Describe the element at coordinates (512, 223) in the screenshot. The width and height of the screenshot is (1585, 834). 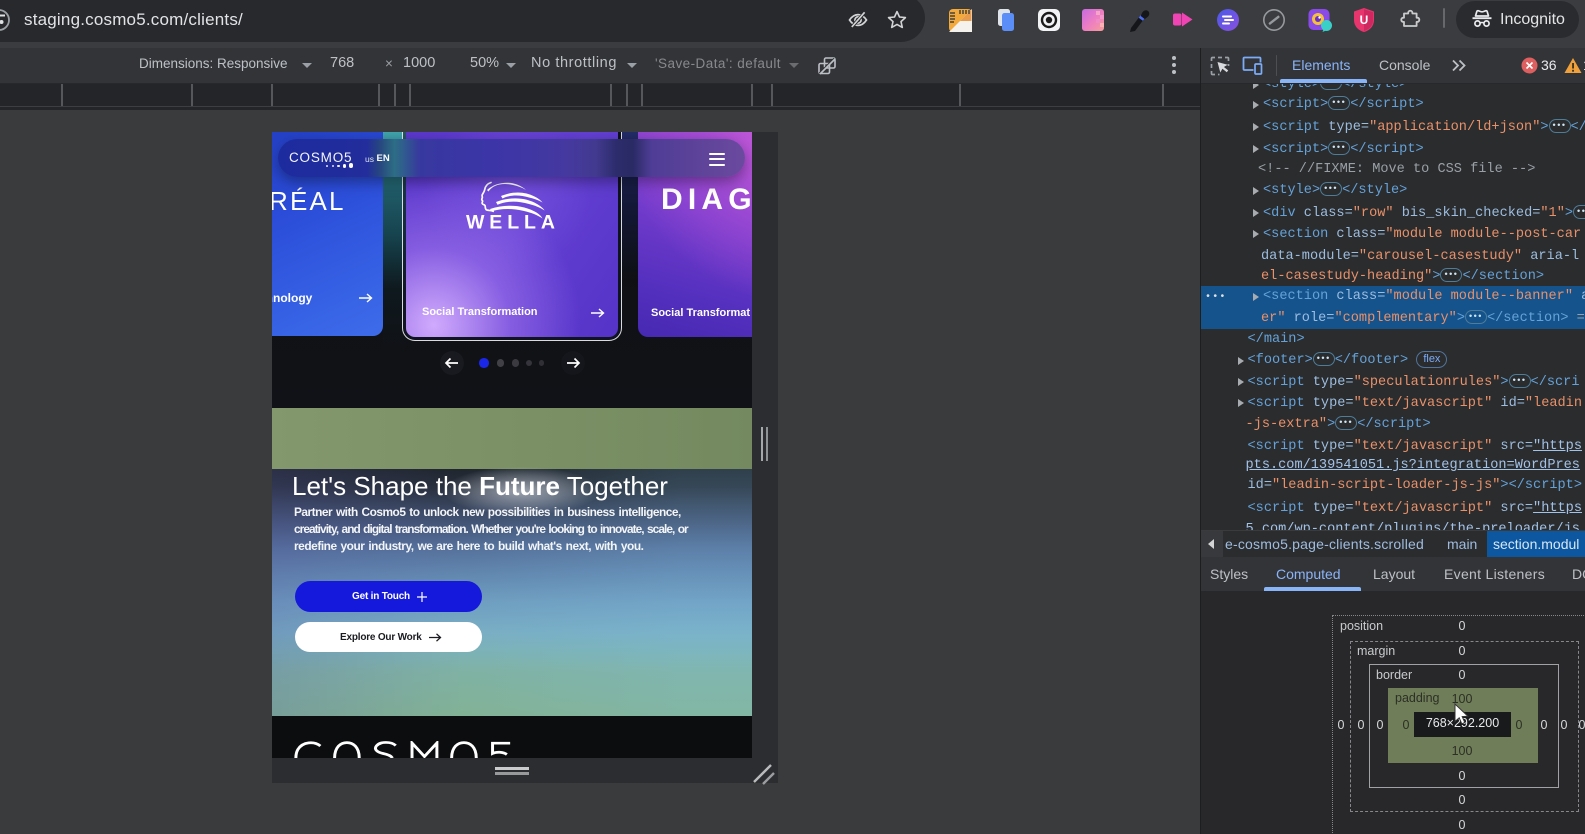
I see `svg-text: WELLA` at that location.